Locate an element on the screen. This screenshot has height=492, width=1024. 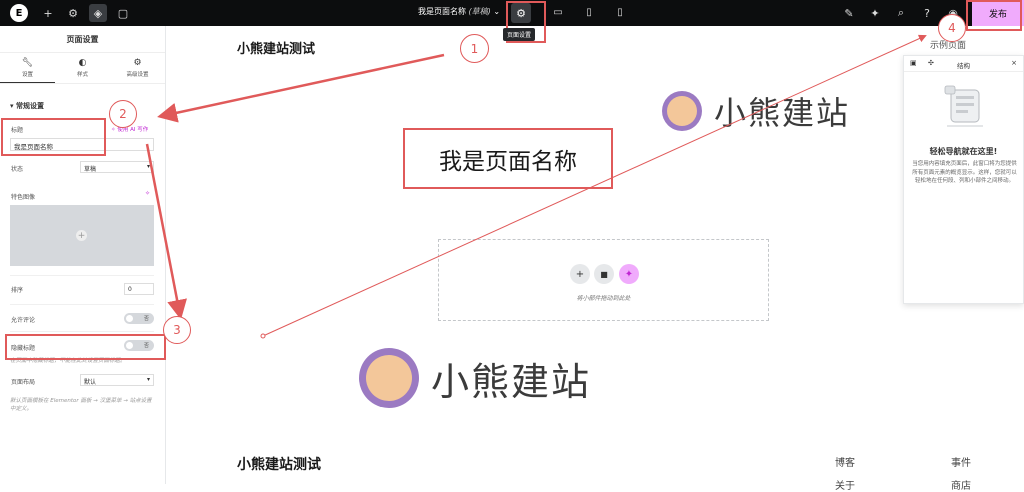
tab-settings: 🔧︎ 设置 is located at coordinates (27, 68).